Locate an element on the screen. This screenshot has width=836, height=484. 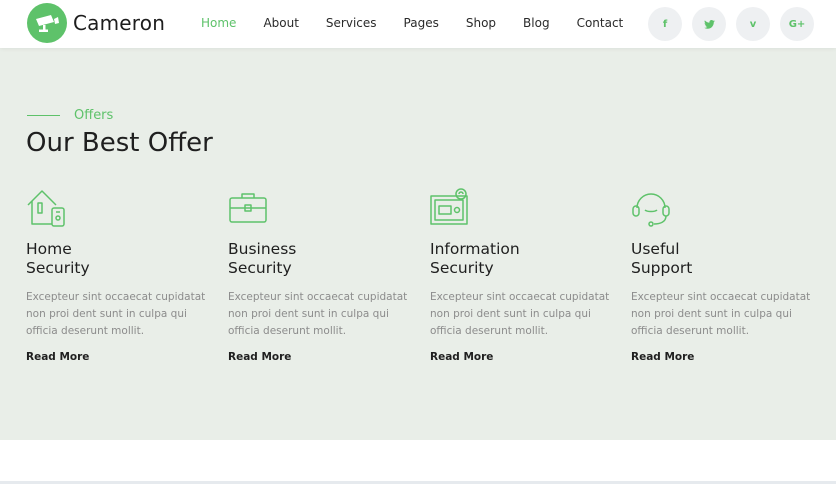
eyebrow-label: Offers is located at coordinates (94, 115).